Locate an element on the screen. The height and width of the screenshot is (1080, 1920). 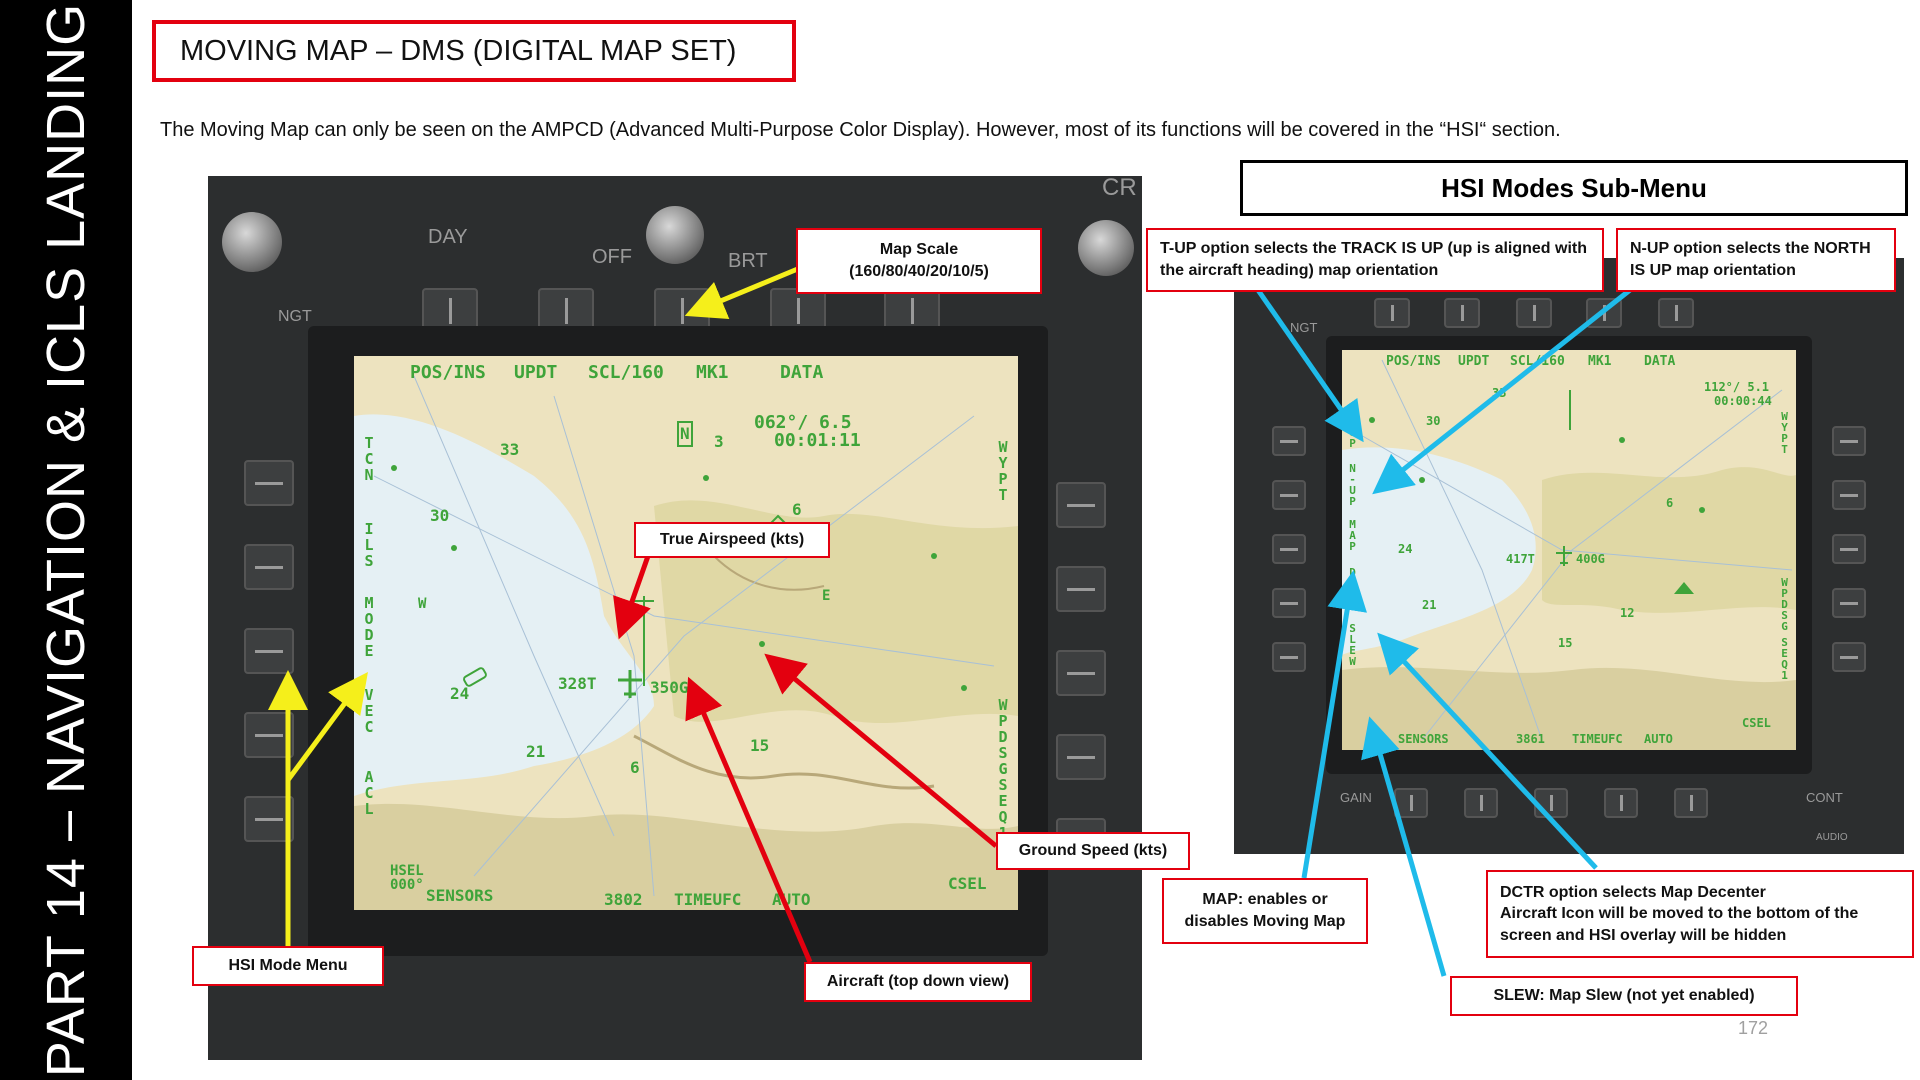
map-label-6-upper: 6 is located at coordinates (797, 509).